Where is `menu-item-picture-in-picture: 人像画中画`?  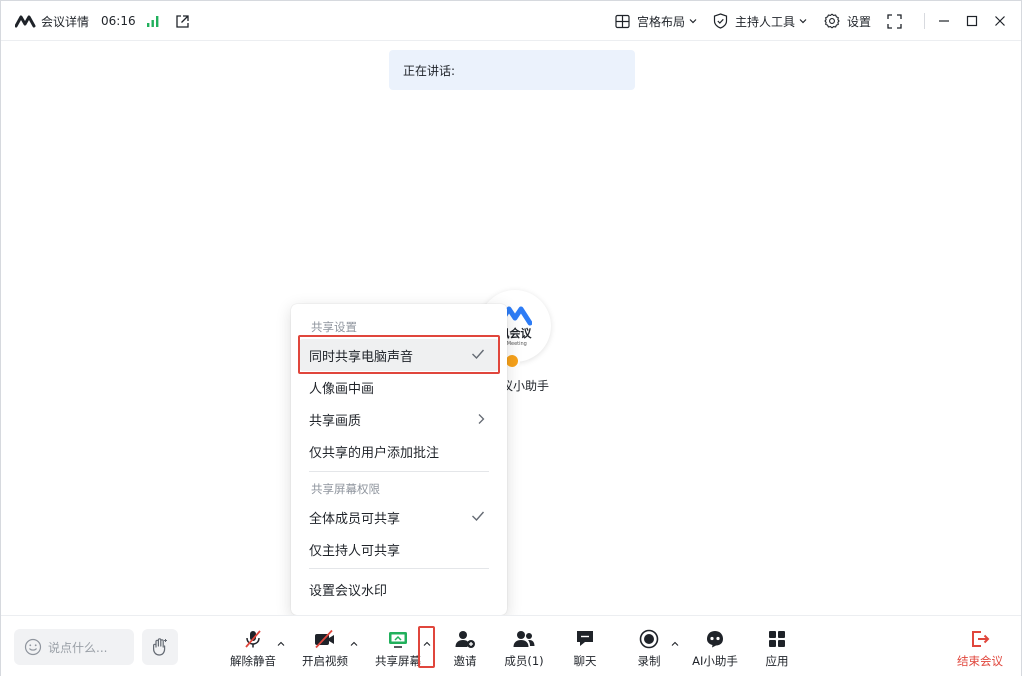 menu-item-picture-in-picture: 人像画中画 is located at coordinates (399, 387).